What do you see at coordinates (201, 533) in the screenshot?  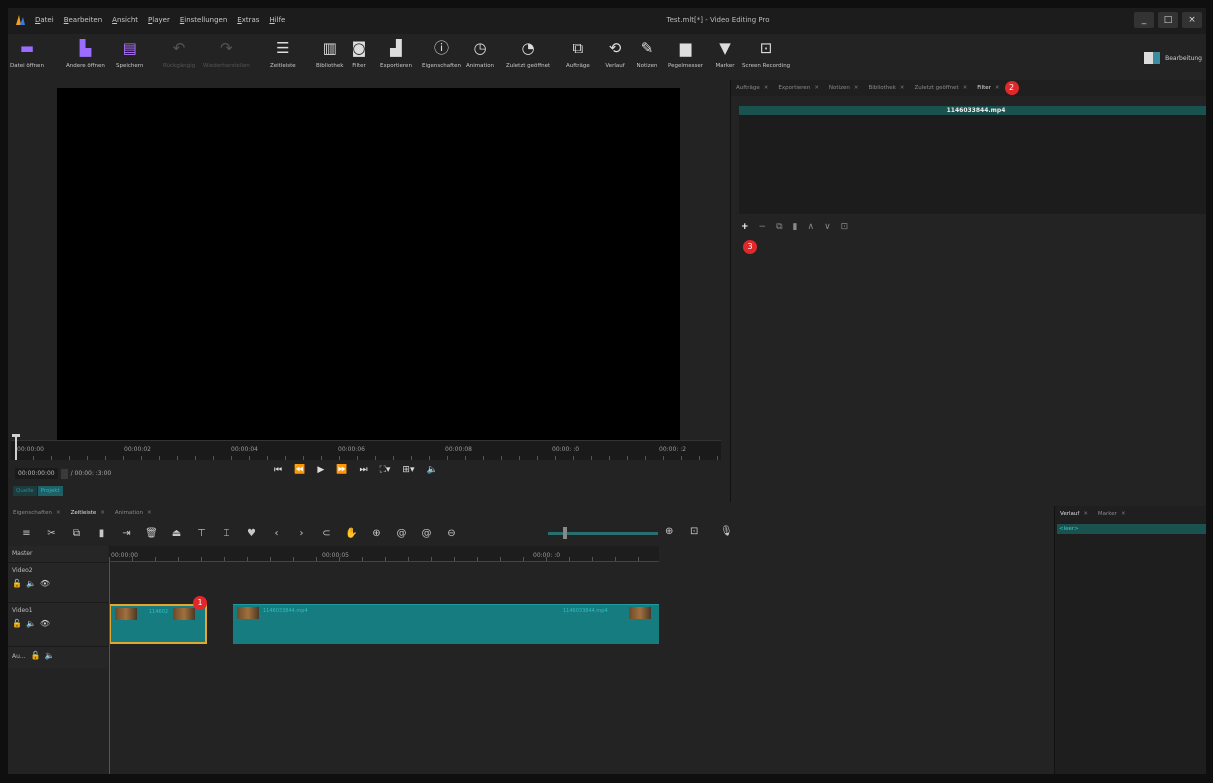 I see `overwrite-icon: ⊤` at bounding box center [201, 533].